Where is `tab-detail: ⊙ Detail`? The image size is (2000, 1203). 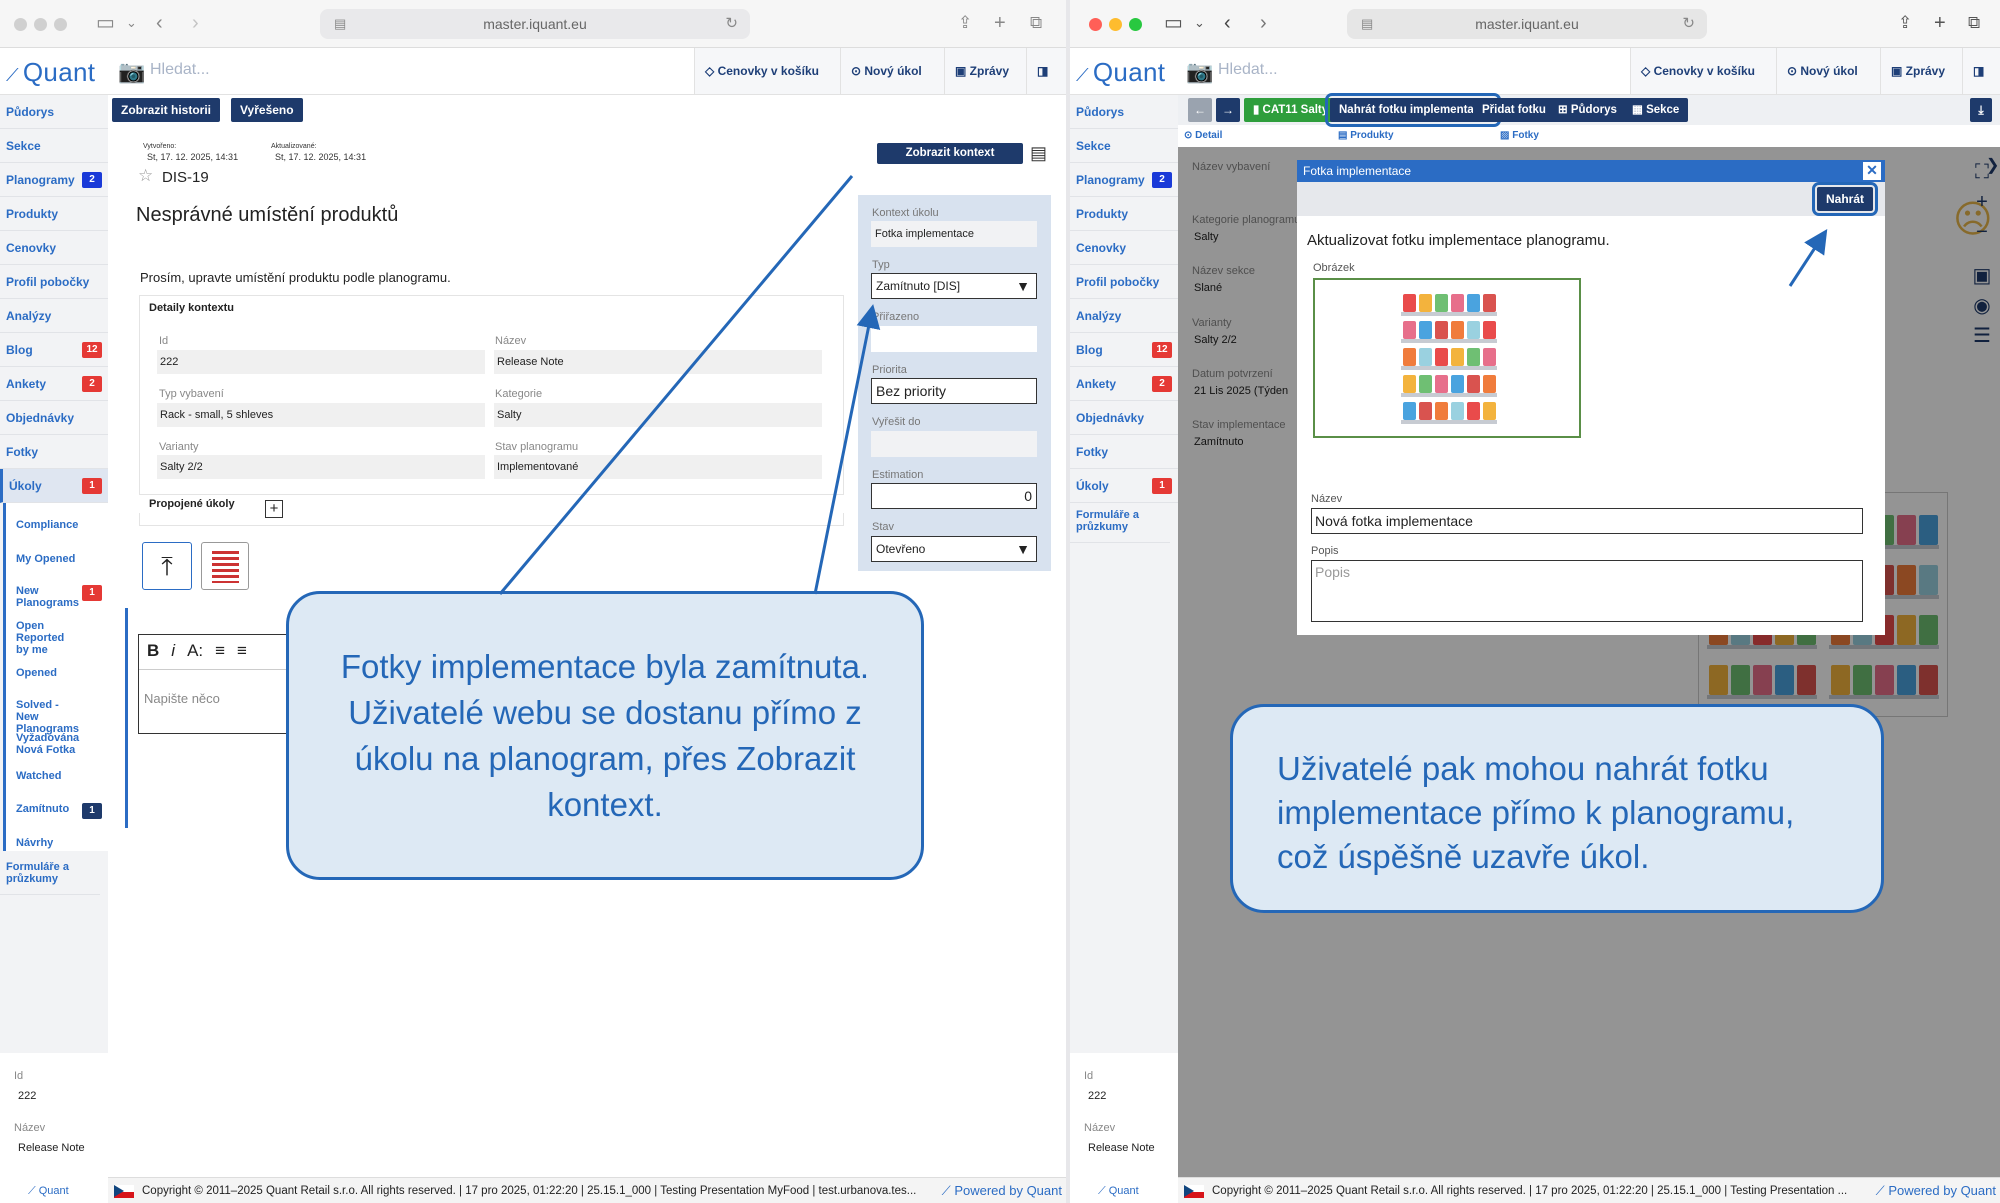 tab-detail: ⊙ Detail is located at coordinates (1203, 135).